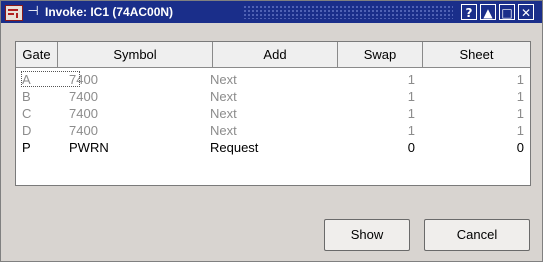 This screenshot has height=262, width=543. What do you see at coordinates (367, 235) in the screenshot?
I see `show-button: Show` at bounding box center [367, 235].